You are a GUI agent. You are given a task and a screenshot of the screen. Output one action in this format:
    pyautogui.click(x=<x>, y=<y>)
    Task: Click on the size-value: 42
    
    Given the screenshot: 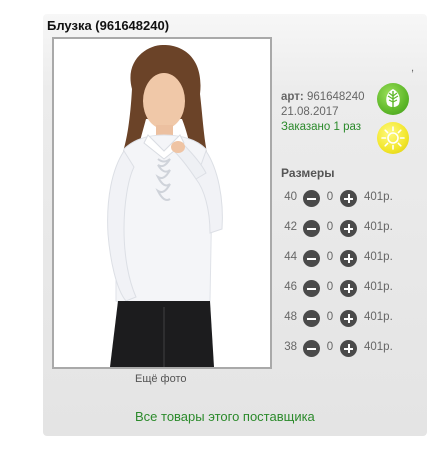 What is the action you would take?
    pyautogui.click(x=290, y=227)
    